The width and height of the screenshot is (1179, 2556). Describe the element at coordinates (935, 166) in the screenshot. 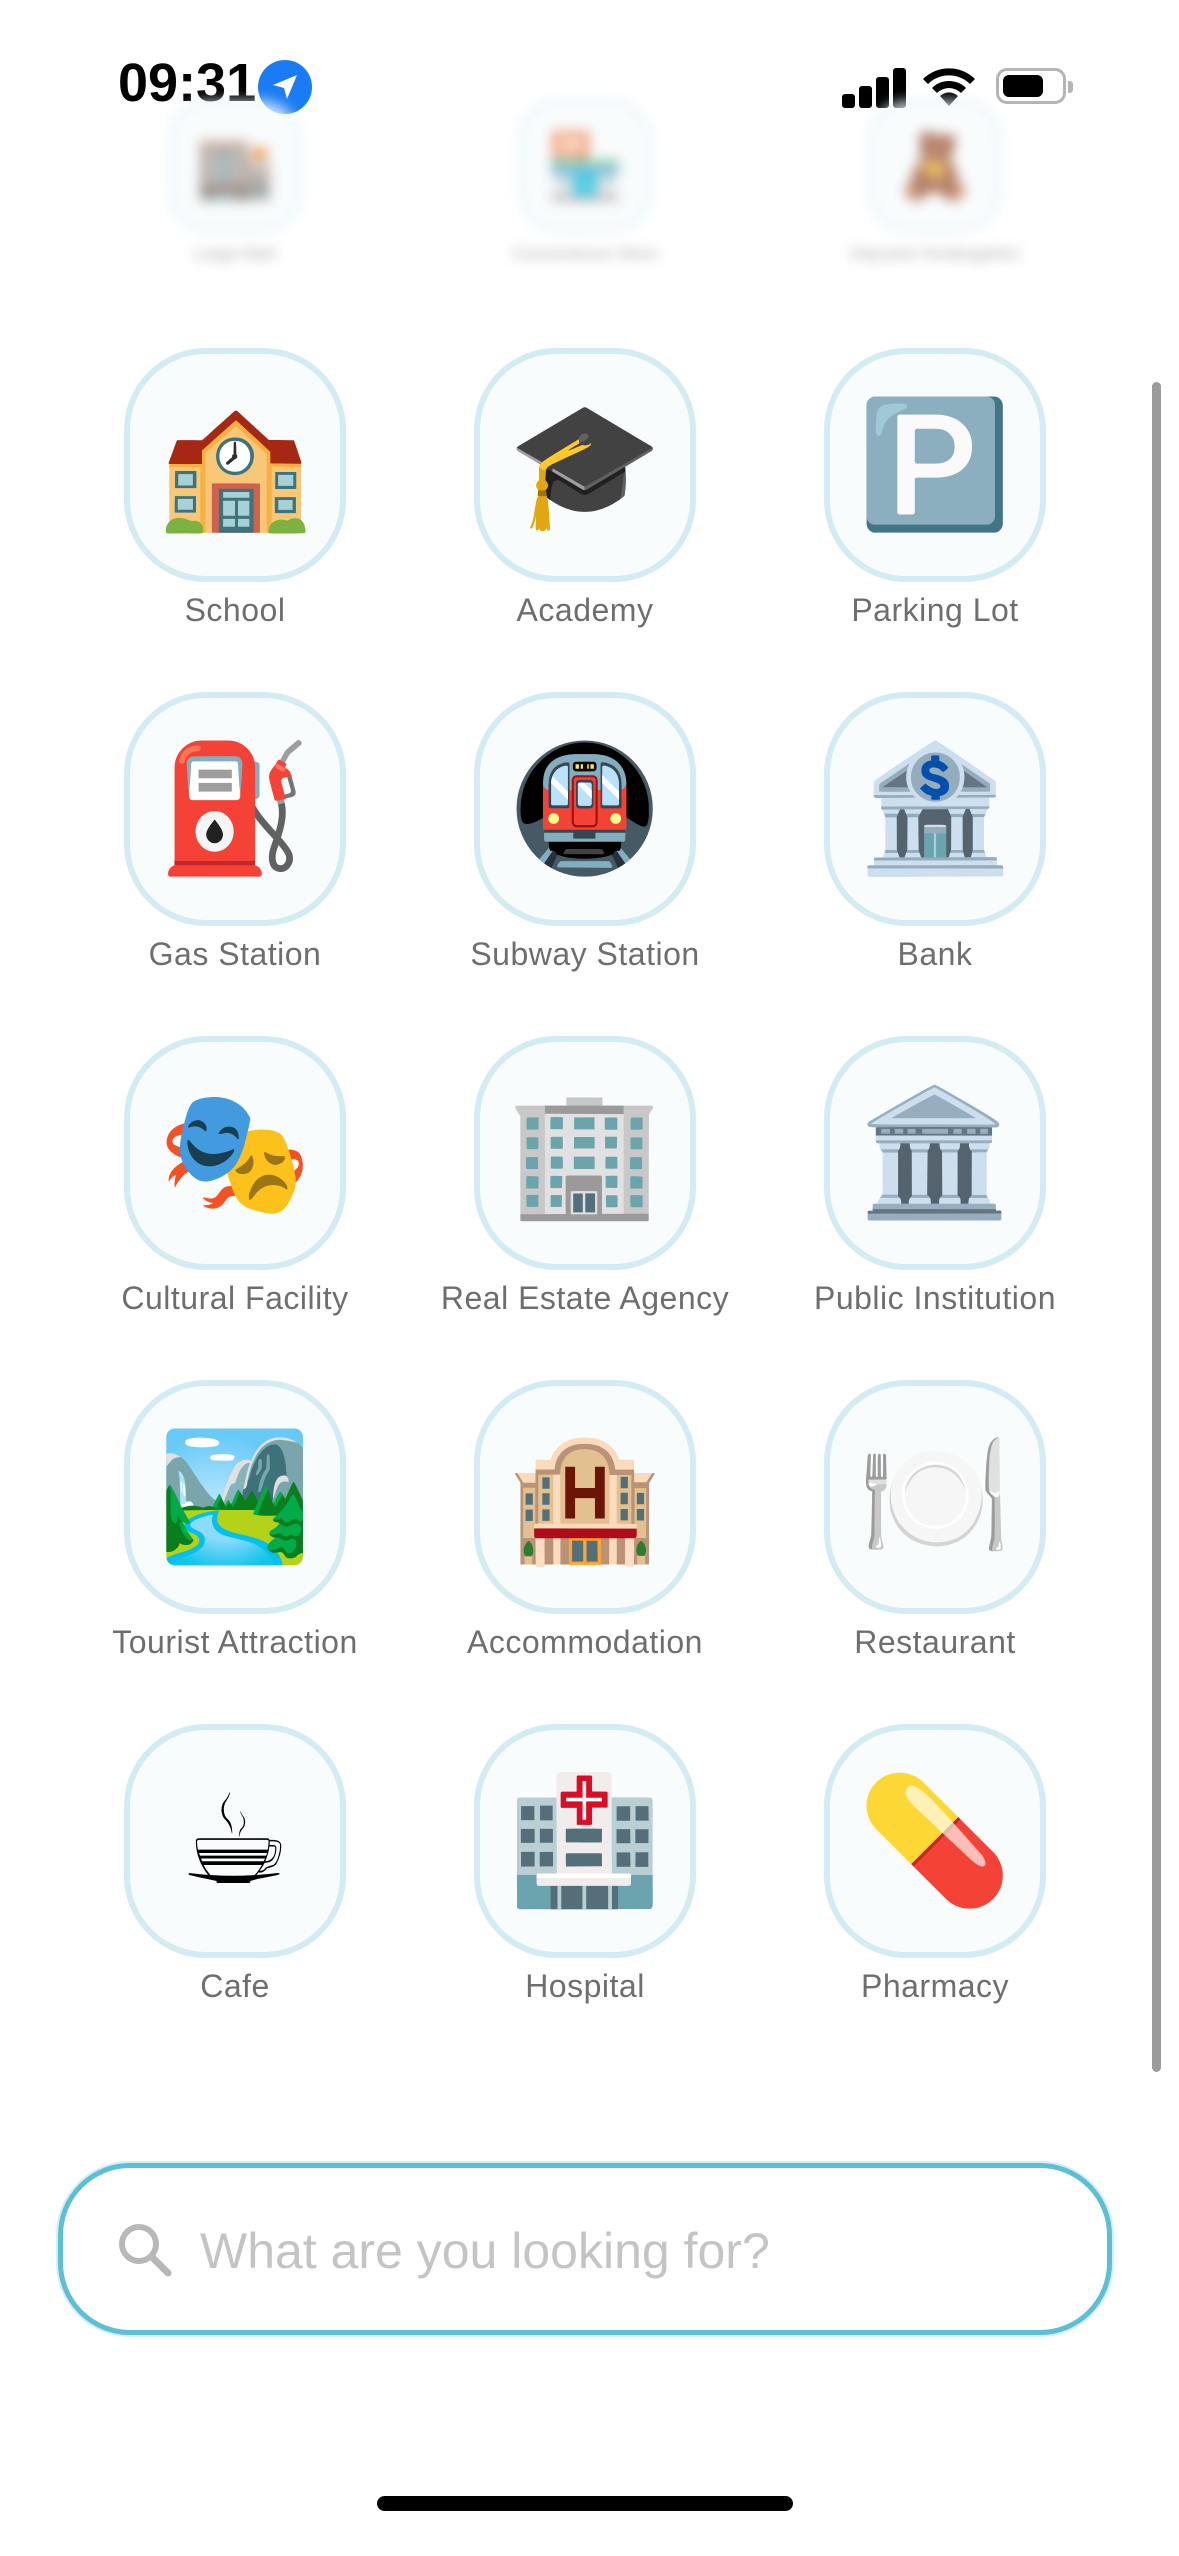

I see `teddy-bear-icon: 🧸` at that location.